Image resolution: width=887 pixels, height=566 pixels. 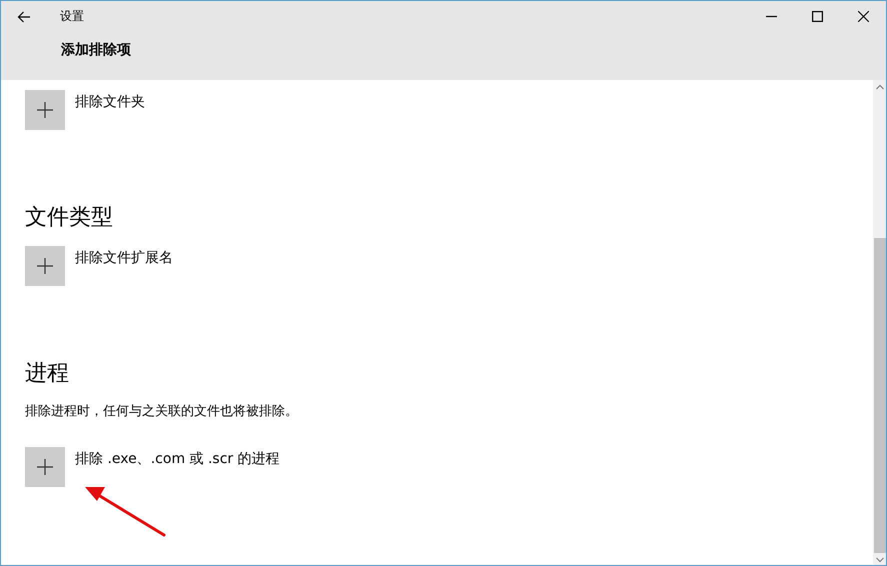 What do you see at coordinates (47, 374) in the screenshot?
I see `section-heading: 进程` at bounding box center [47, 374].